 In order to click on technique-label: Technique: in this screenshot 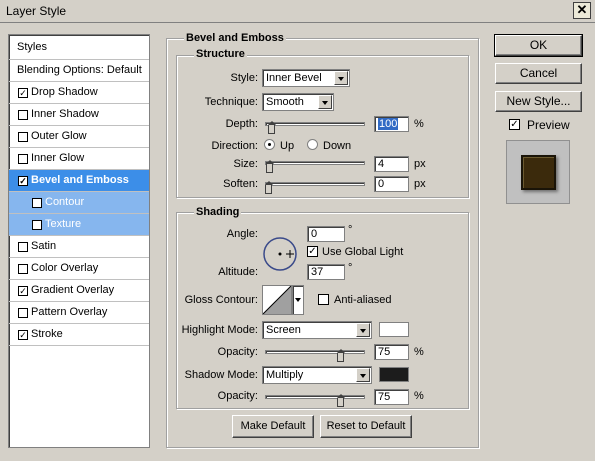, I will do `click(231, 102)`.